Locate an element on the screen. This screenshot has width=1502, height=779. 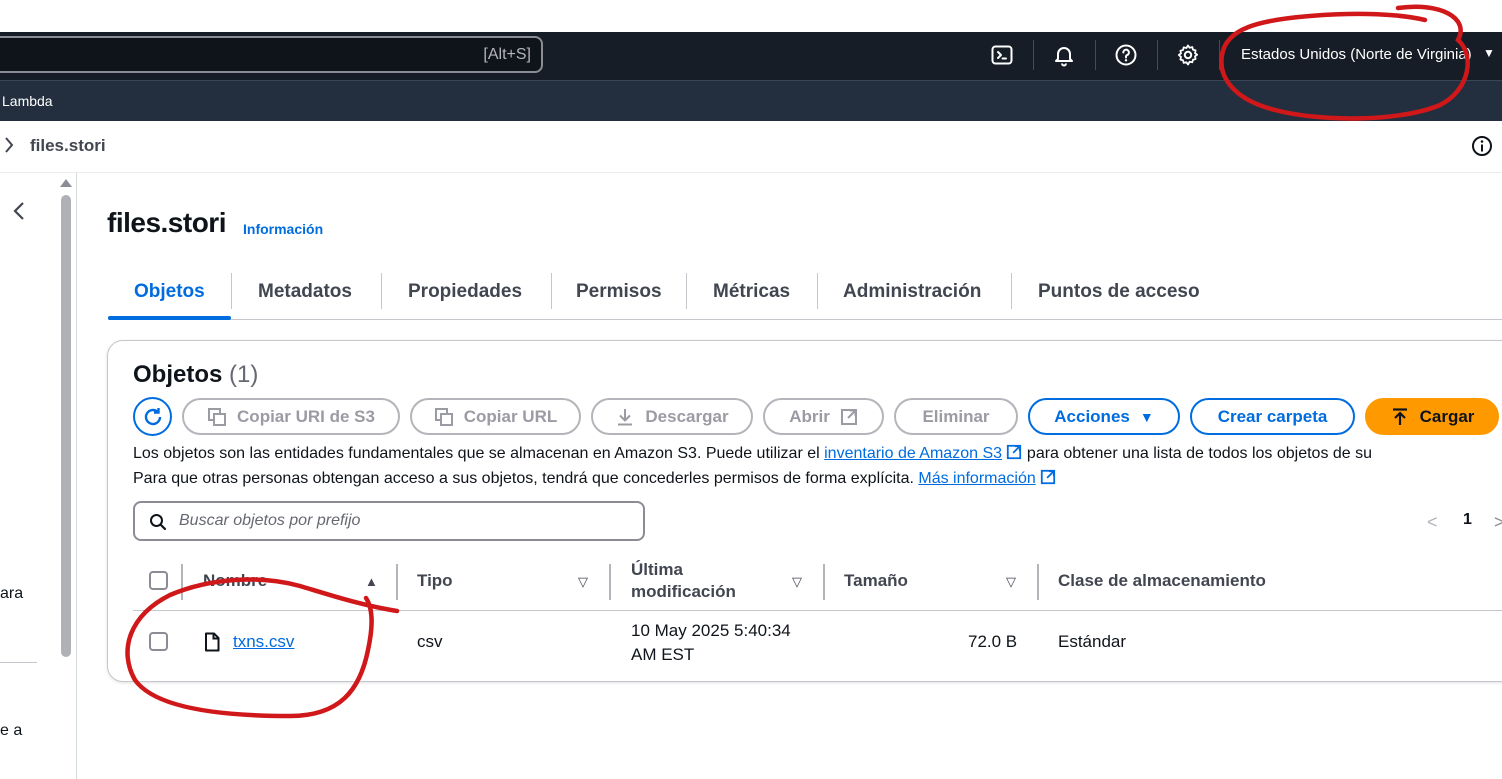
copy-icon is located at coordinates (443, 416).